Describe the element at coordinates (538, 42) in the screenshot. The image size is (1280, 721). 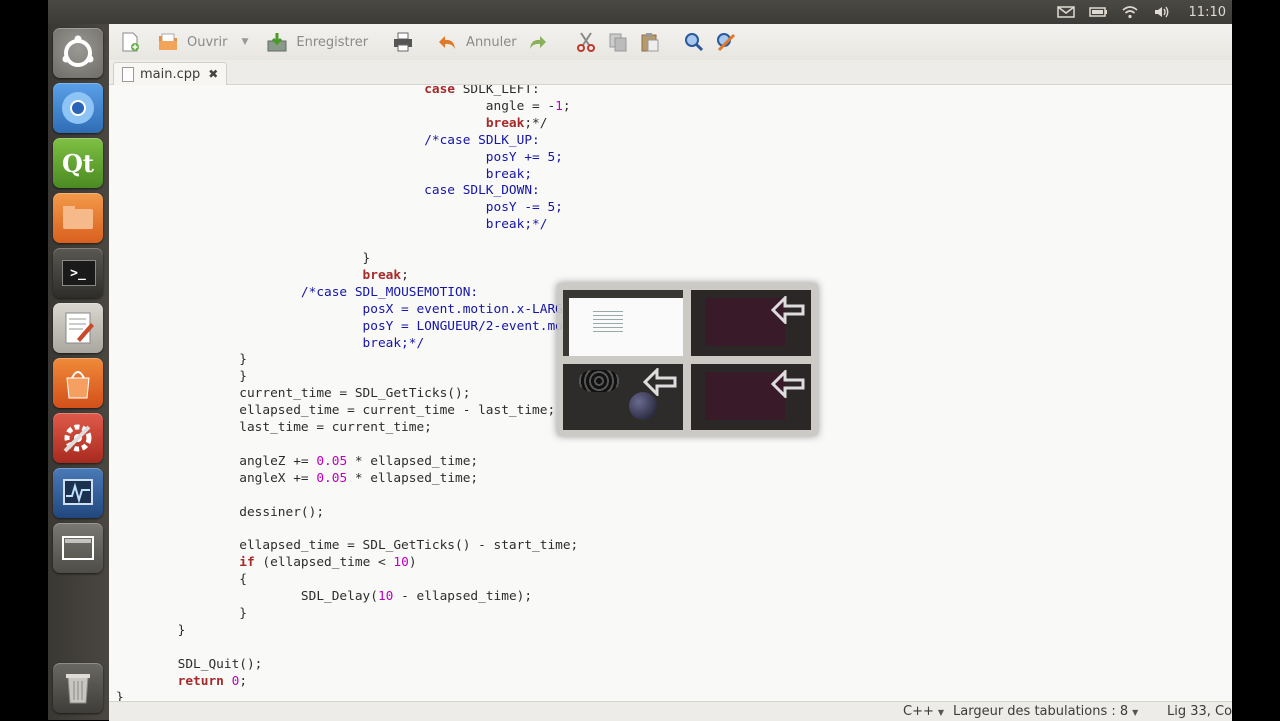
I see `redo-icon` at that location.